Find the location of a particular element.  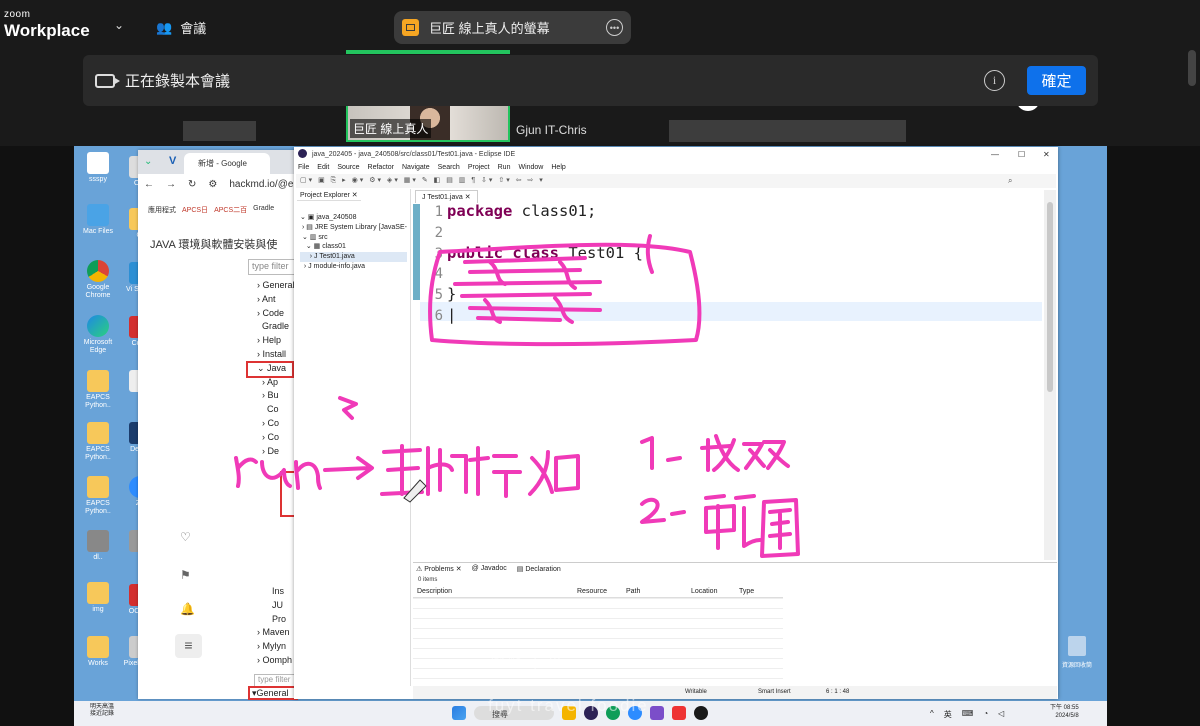

clock: 下午 08:55 2024/5/8 is located at coordinates (1064, 712).